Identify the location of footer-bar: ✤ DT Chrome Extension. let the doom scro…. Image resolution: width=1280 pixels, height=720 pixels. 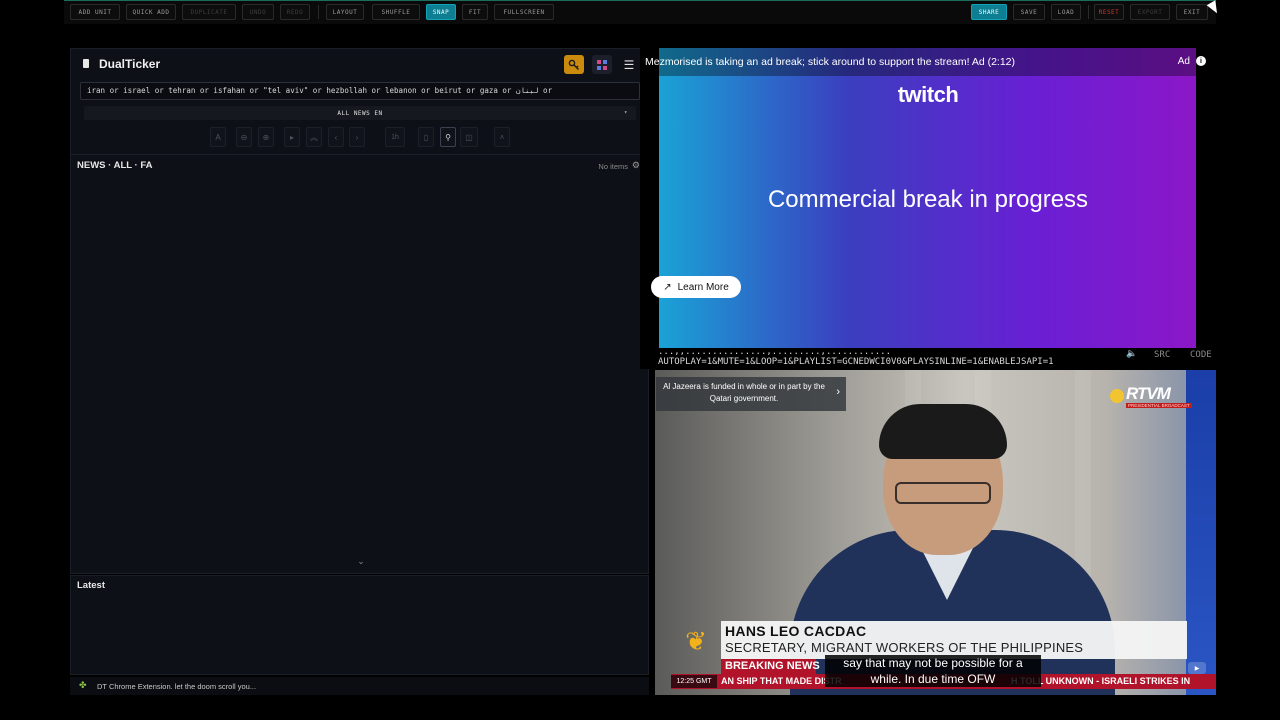
(359, 686).